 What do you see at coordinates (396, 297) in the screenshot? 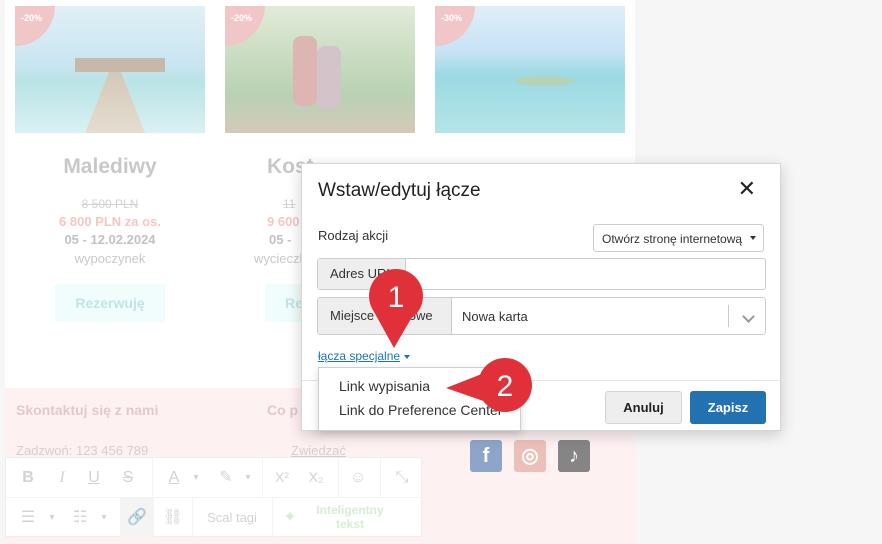
I see `marker-1-number: 1` at bounding box center [396, 297].